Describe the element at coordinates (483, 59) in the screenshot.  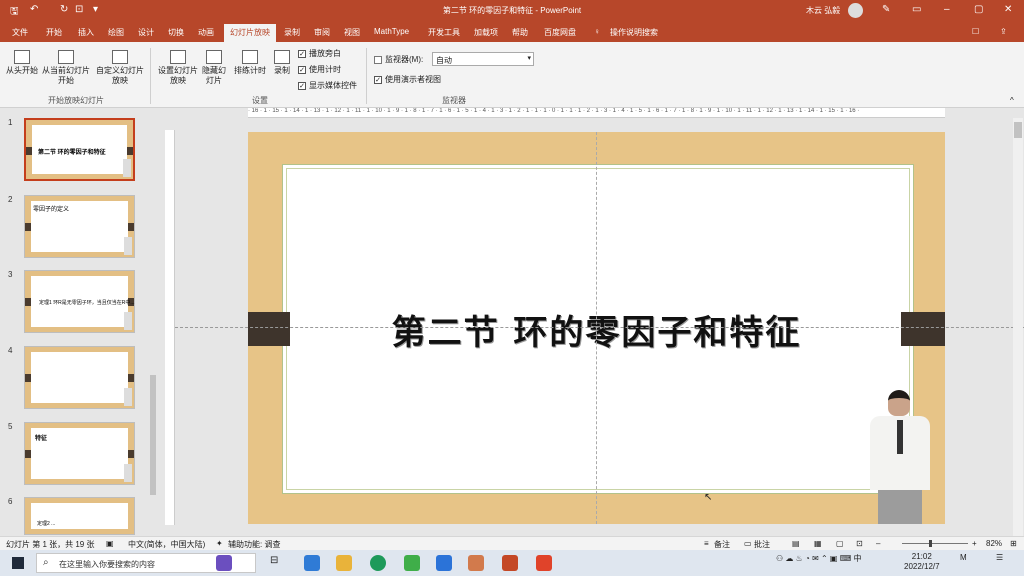
I see `monitor-select: 自动 ▾` at that location.